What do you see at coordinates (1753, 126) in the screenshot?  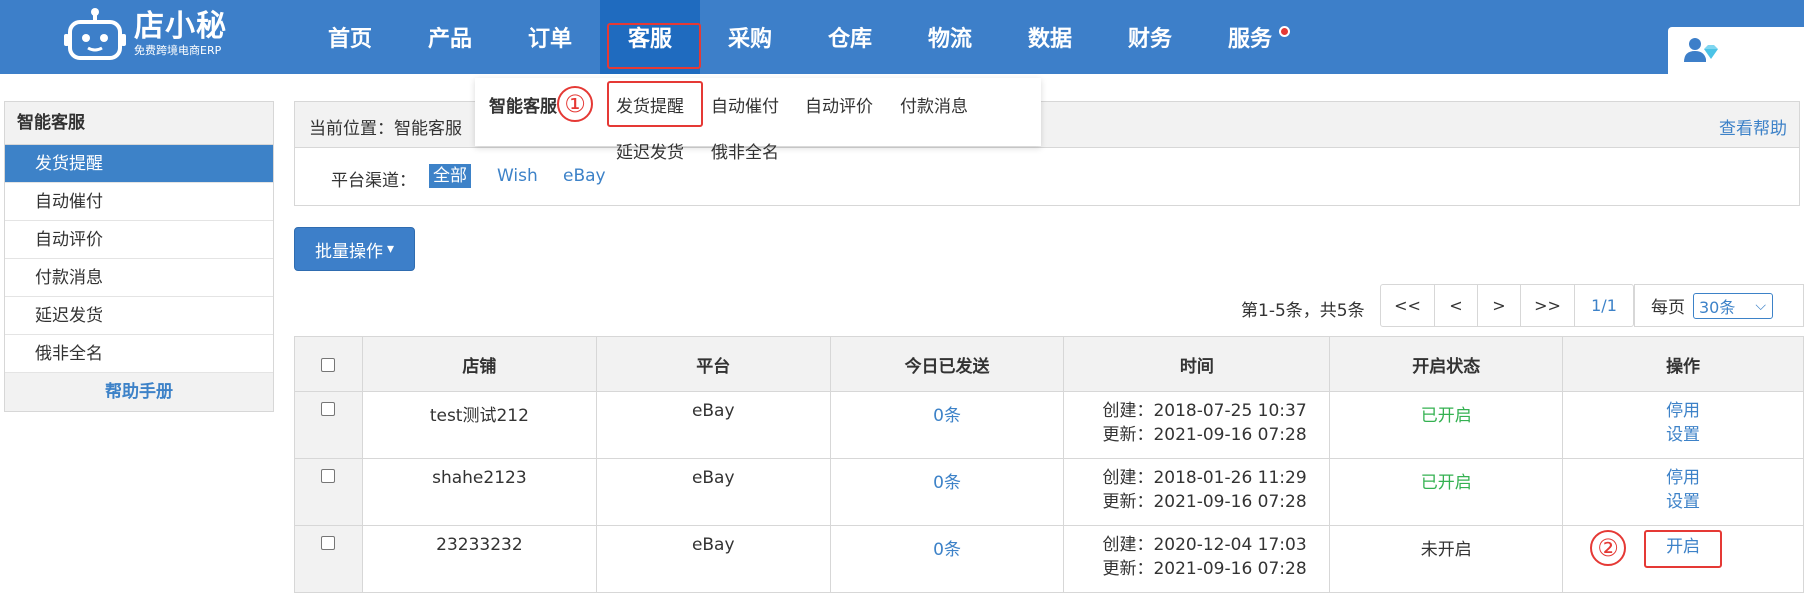 I see `view-help-link: 查看帮助` at bounding box center [1753, 126].